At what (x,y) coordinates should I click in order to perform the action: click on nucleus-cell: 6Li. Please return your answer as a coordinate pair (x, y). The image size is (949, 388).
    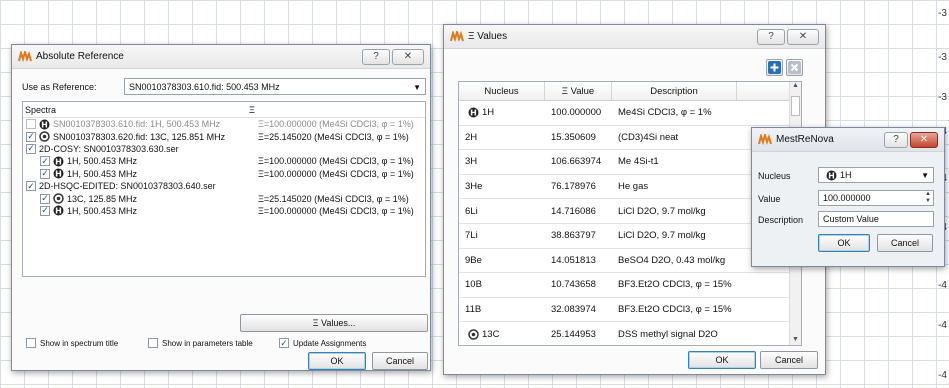
    Looking at the image, I should click on (502, 211).